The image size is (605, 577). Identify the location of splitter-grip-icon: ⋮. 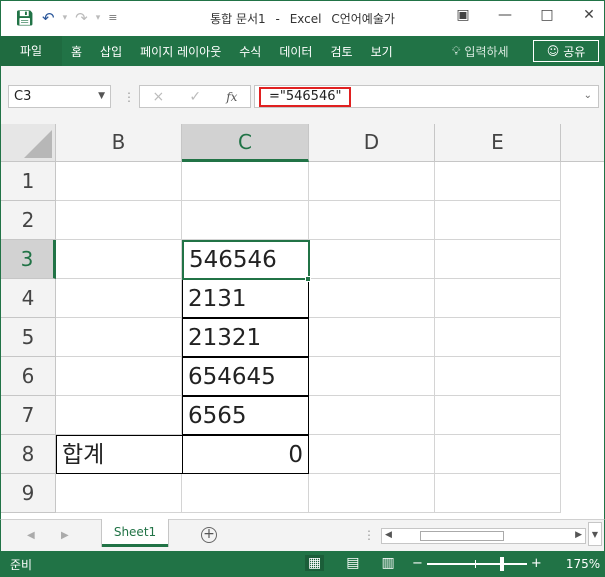
(369, 535).